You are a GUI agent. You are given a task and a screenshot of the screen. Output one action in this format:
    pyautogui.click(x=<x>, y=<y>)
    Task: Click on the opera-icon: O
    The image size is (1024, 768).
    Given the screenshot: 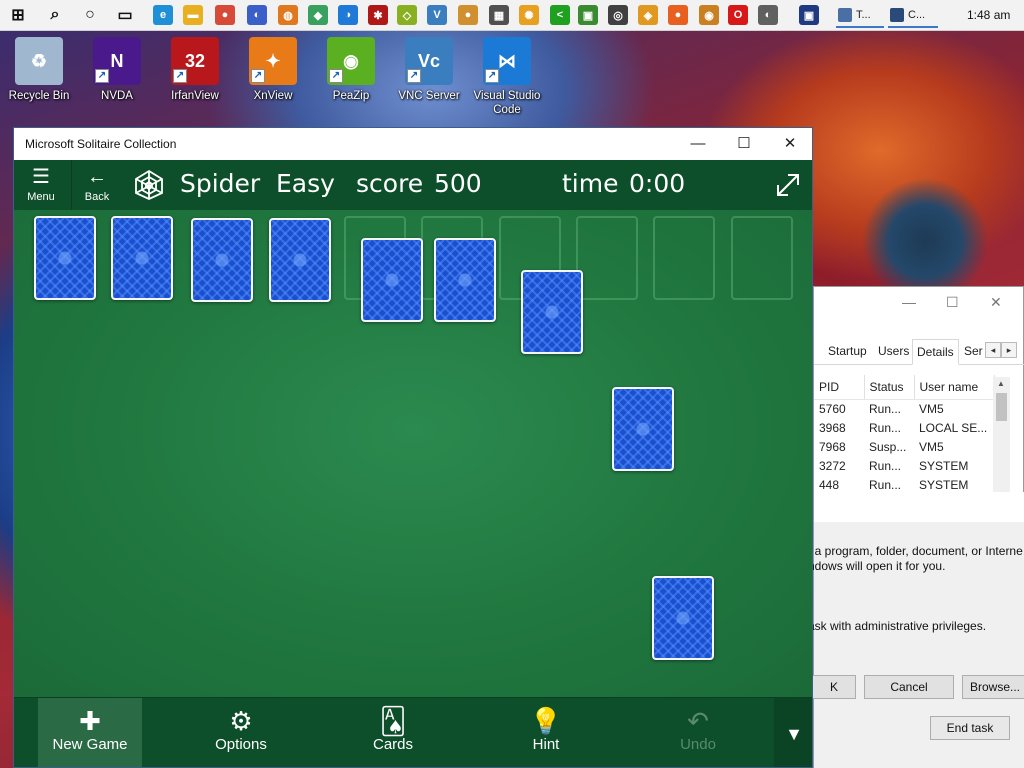 What is the action you would take?
    pyautogui.click(x=738, y=15)
    